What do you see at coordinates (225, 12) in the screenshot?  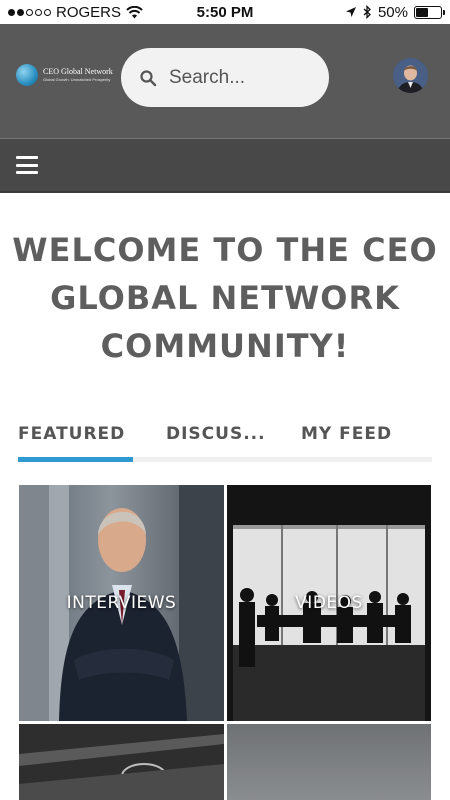 I see `status-bar: ROGERS 5:50 PM 50%` at bounding box center [225, 12].